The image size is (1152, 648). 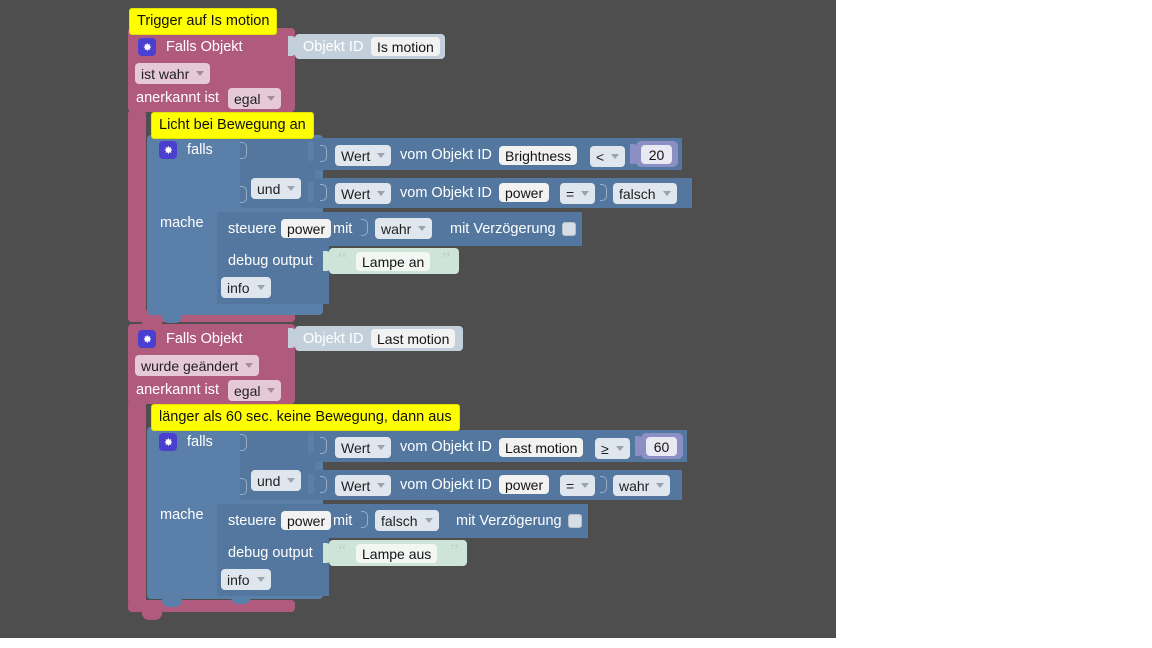 What do you see at coordinates (137, 216) in the screenshot?
I see `trigger-block-1-left-rail` at bounding box center [137, 216].